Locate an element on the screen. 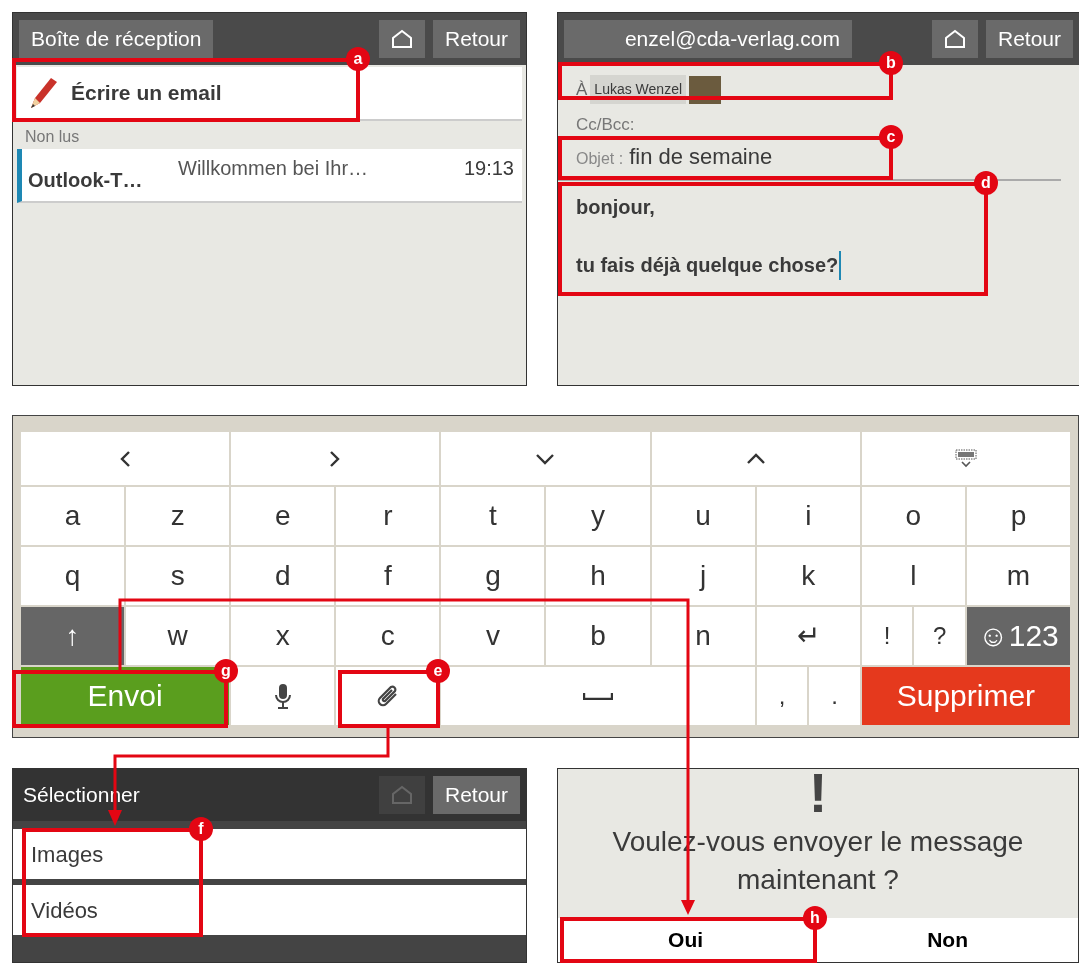  keyboard-key: n is located at coordinates (703, 636).